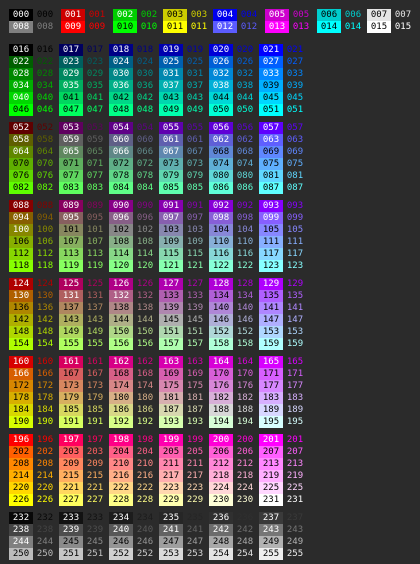  I want to click on color-swatch-63: 063, so click(295, 140).